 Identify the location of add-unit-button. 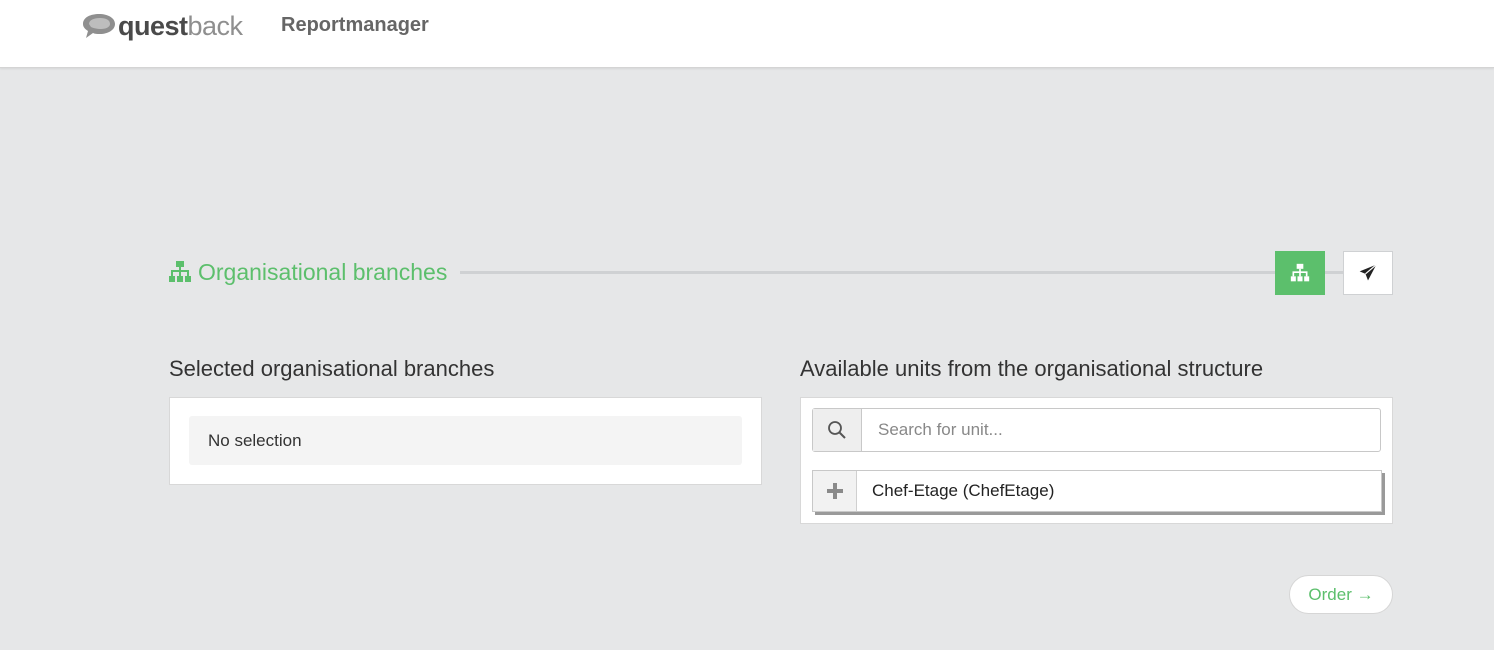
(835, 491).